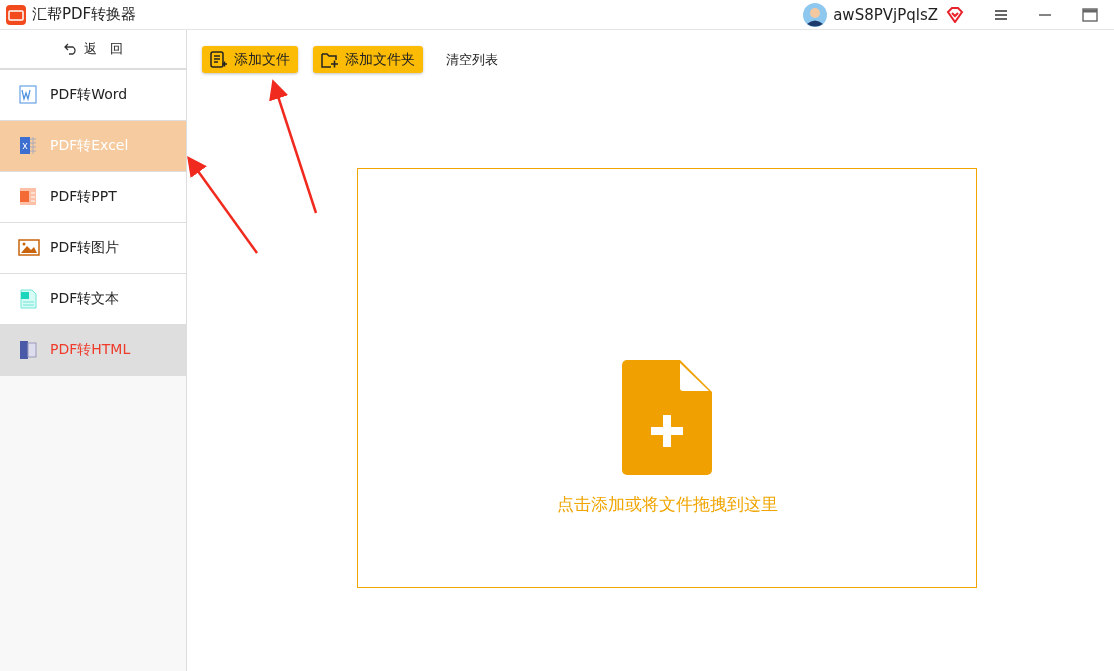  I want to click on back-arrow-icon, so click(70, 49).